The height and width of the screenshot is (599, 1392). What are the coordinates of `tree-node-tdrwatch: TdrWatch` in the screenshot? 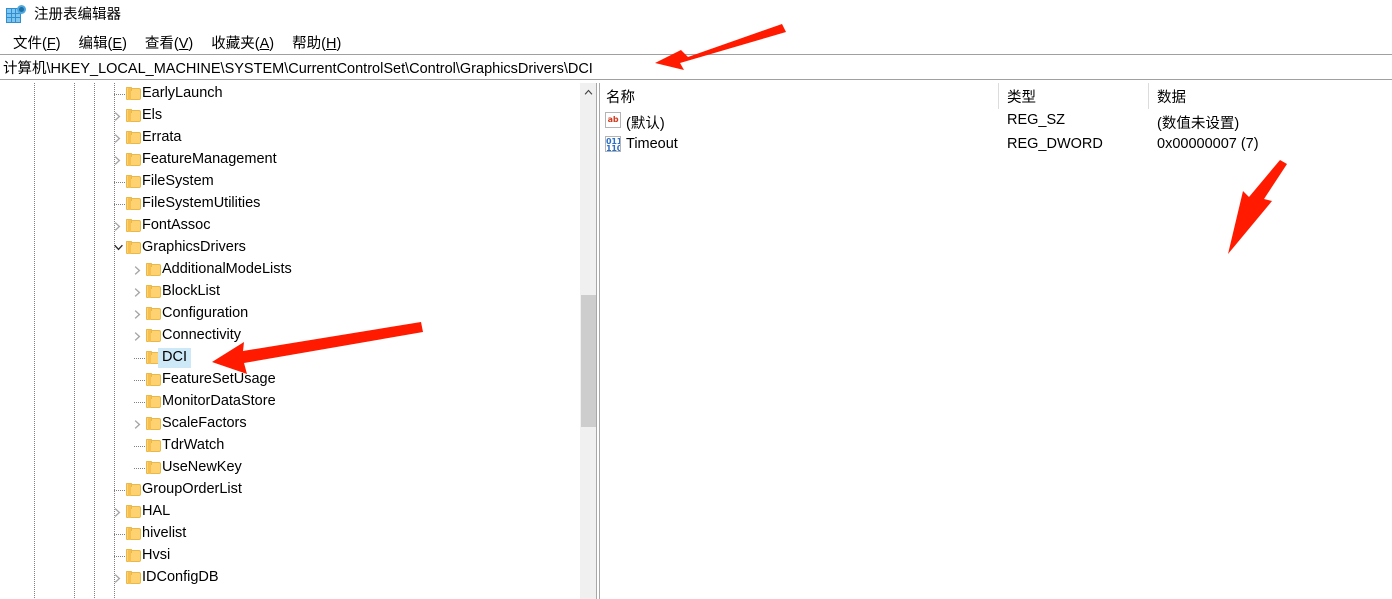 It's located at (298, 446).